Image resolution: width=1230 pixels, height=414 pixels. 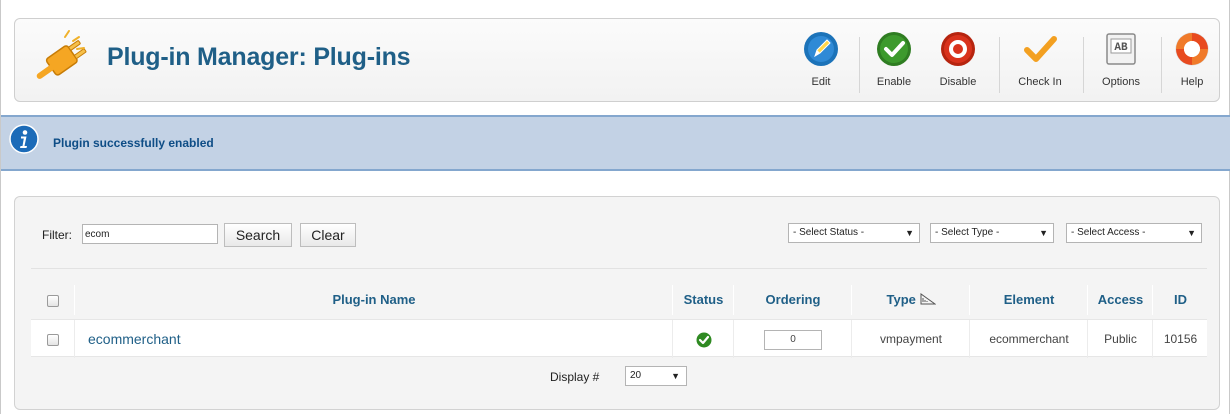 I want to click on access-filter-value: - Select Access -, so click(x=1108, y=232).